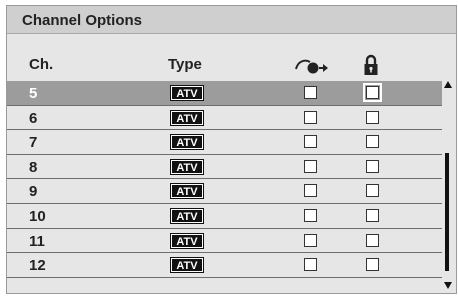 This screenshot has height=297, width=458. What do you see at coordinates (82, 20) in the screenshot?
I see `panel-title: Channel Options` at bounding box center [82, 20].